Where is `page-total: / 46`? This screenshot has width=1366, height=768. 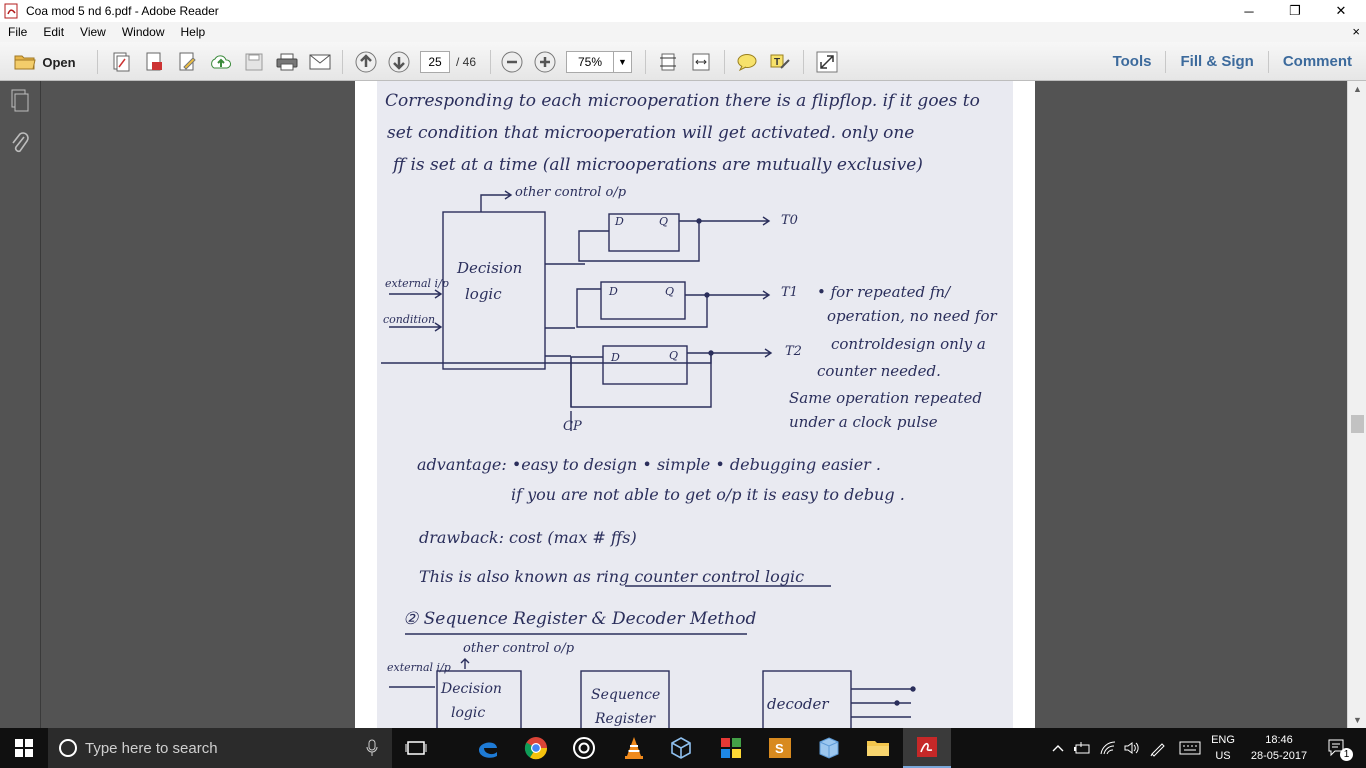
page-total: / 46 is located at coordinates (466, 62).